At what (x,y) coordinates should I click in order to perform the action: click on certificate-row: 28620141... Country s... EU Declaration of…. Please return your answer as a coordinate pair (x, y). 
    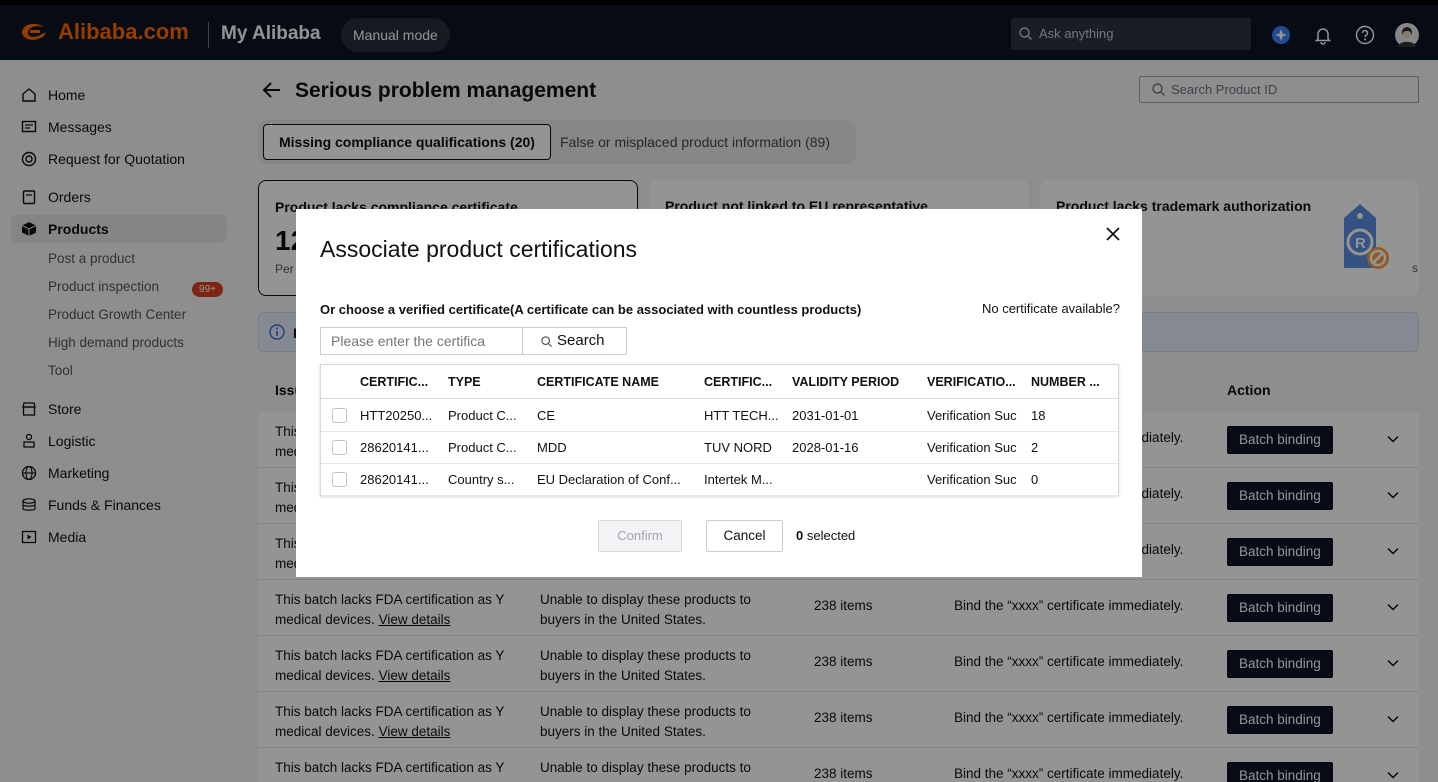
    Looking at the image, I should click on (719, 480).